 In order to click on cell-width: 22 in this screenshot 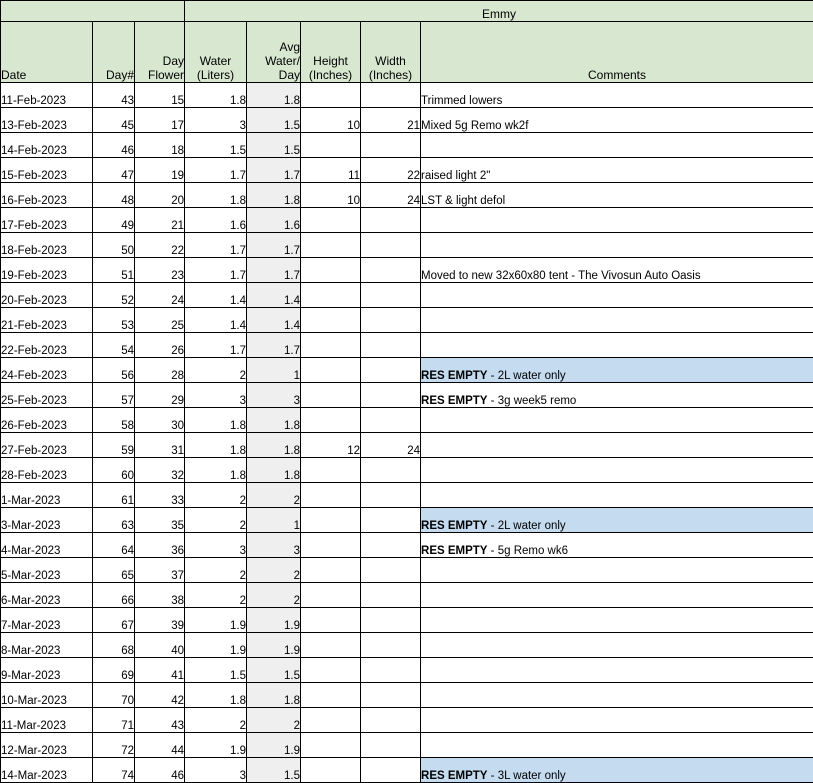, I will do `click(391, 170)`.